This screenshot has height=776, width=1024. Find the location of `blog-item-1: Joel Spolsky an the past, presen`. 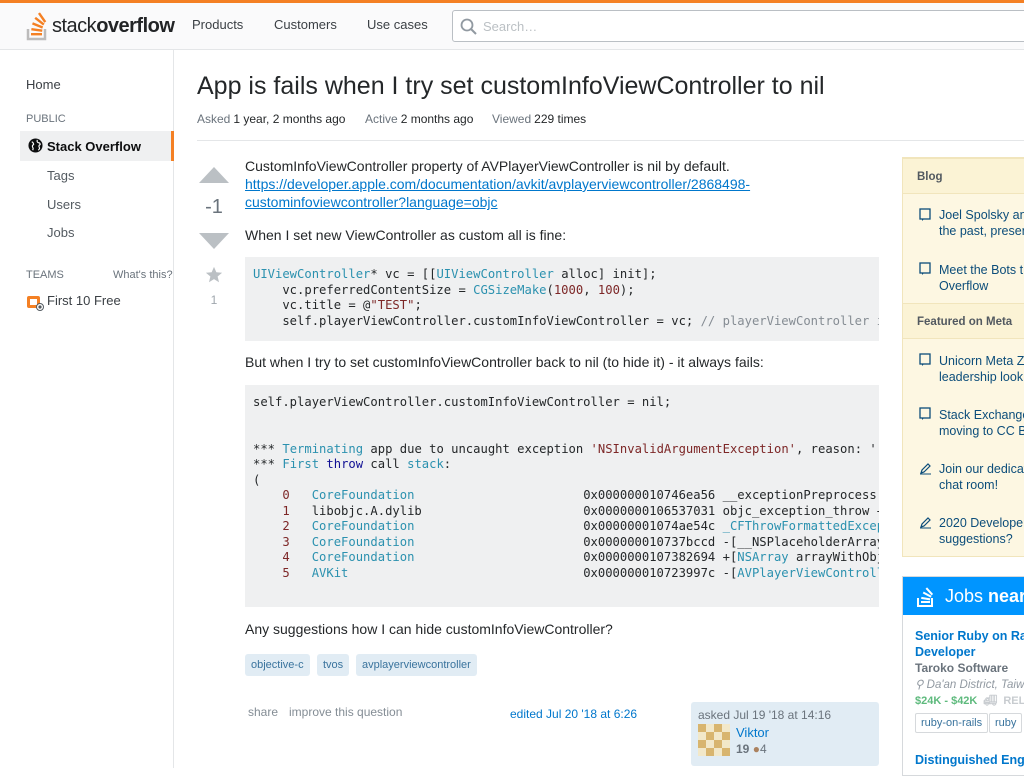

blog-item-1: Joel Spolsky an the past, presen is located at coordinates (981, 223).